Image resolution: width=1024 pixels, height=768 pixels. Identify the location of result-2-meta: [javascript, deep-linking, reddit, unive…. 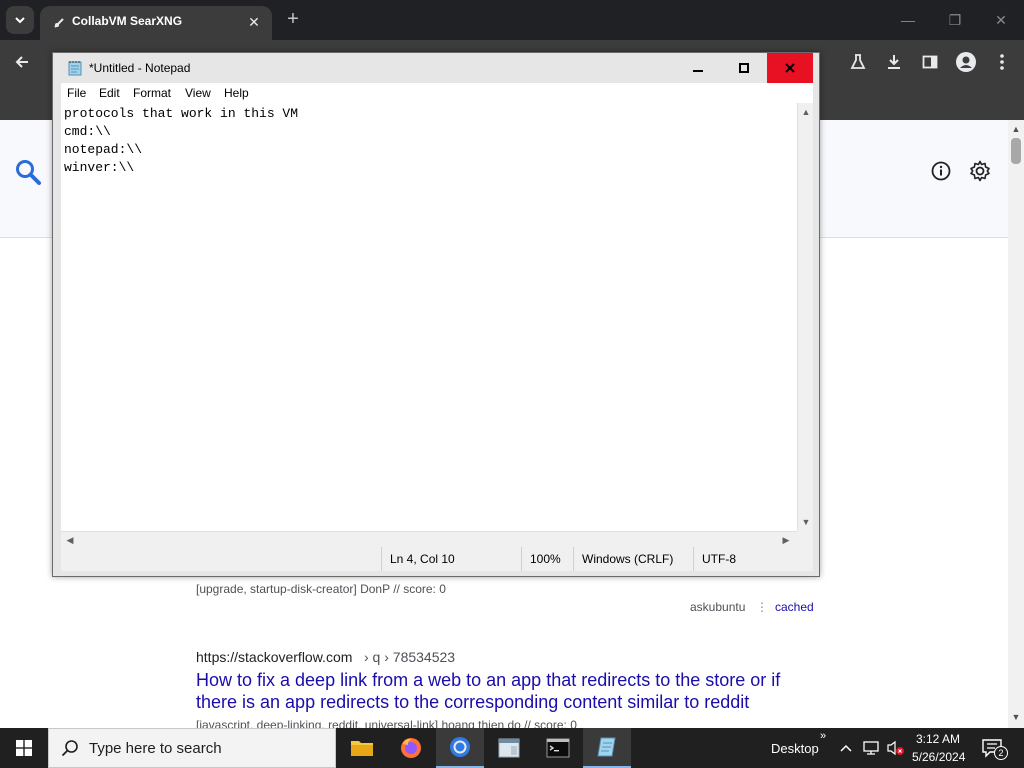
(386, 723).